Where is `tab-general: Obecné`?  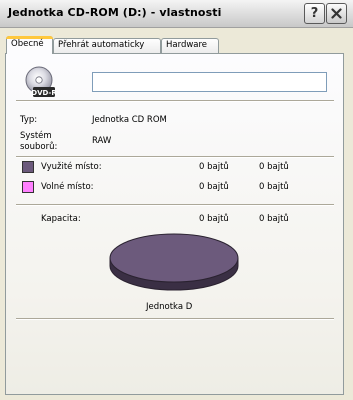
tab-general: Obecné is located at coordinates (29, 45).